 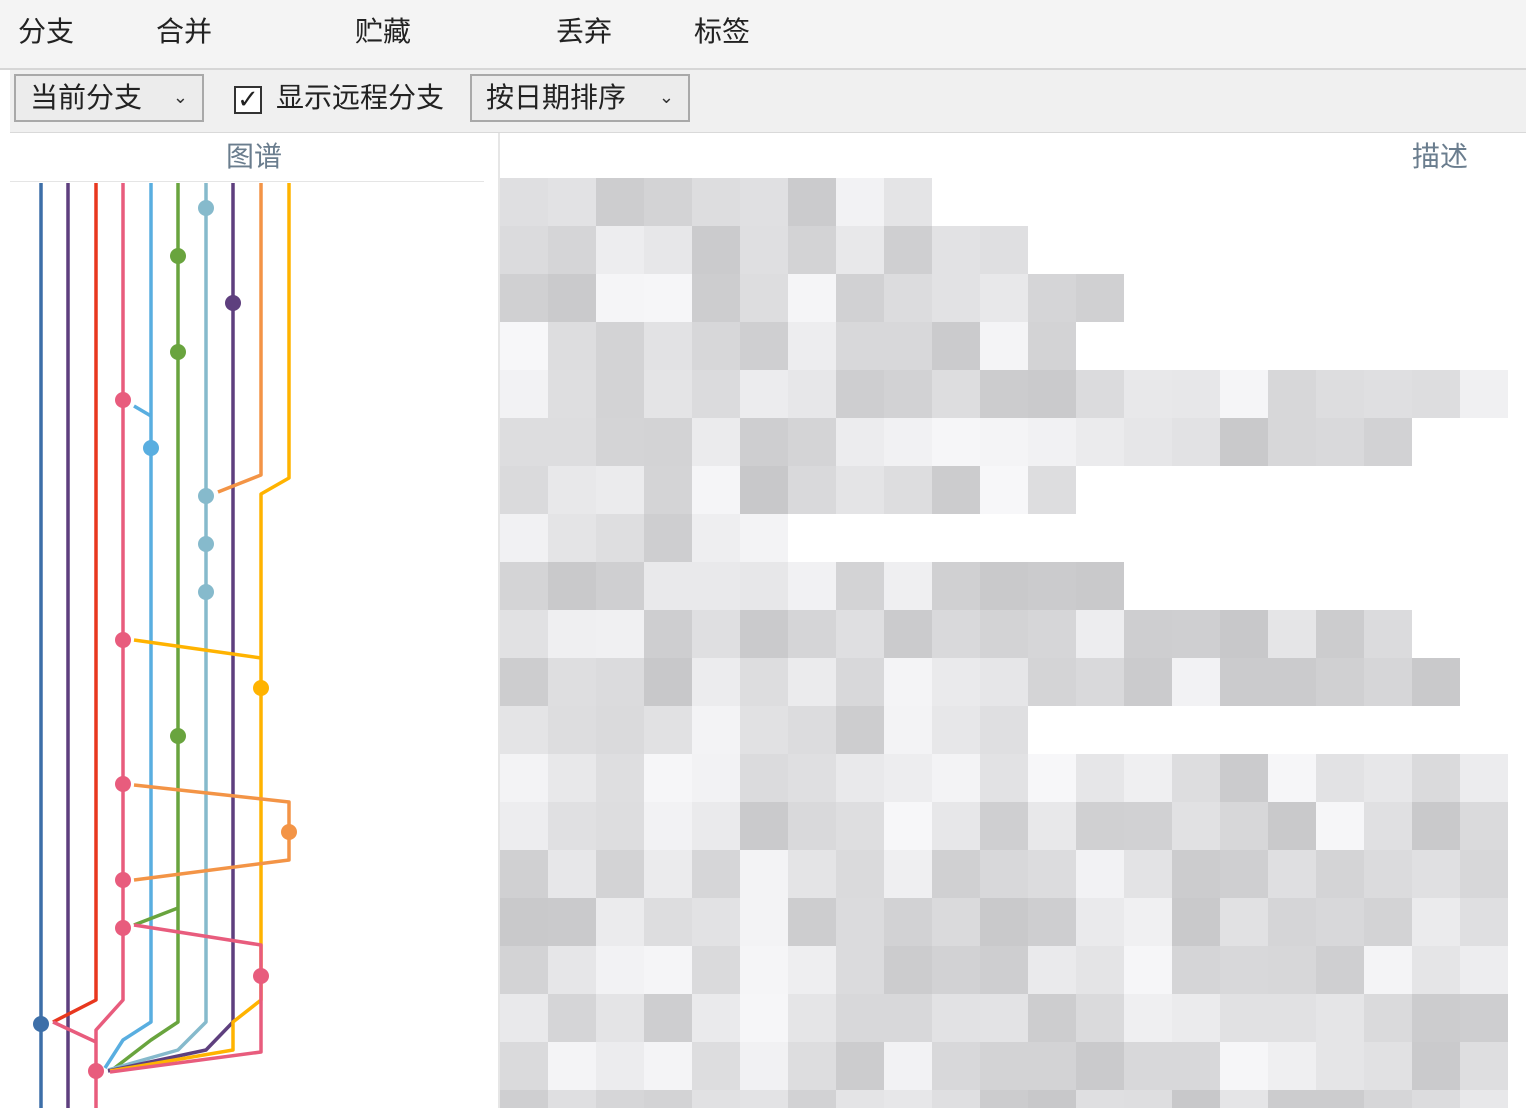 What do you see at coordinates (109, 98) in the screenshot?
I see `branch-filter-dropdown: 当前分支 ⌄` at bounding box center [109, 98].